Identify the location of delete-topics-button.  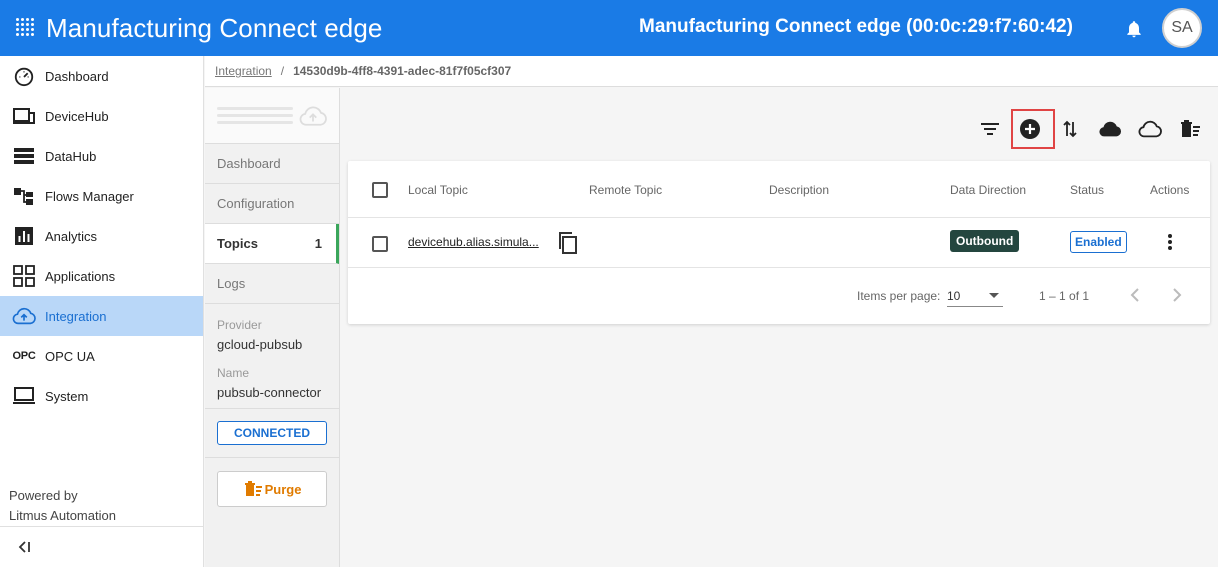
(1190, 129).